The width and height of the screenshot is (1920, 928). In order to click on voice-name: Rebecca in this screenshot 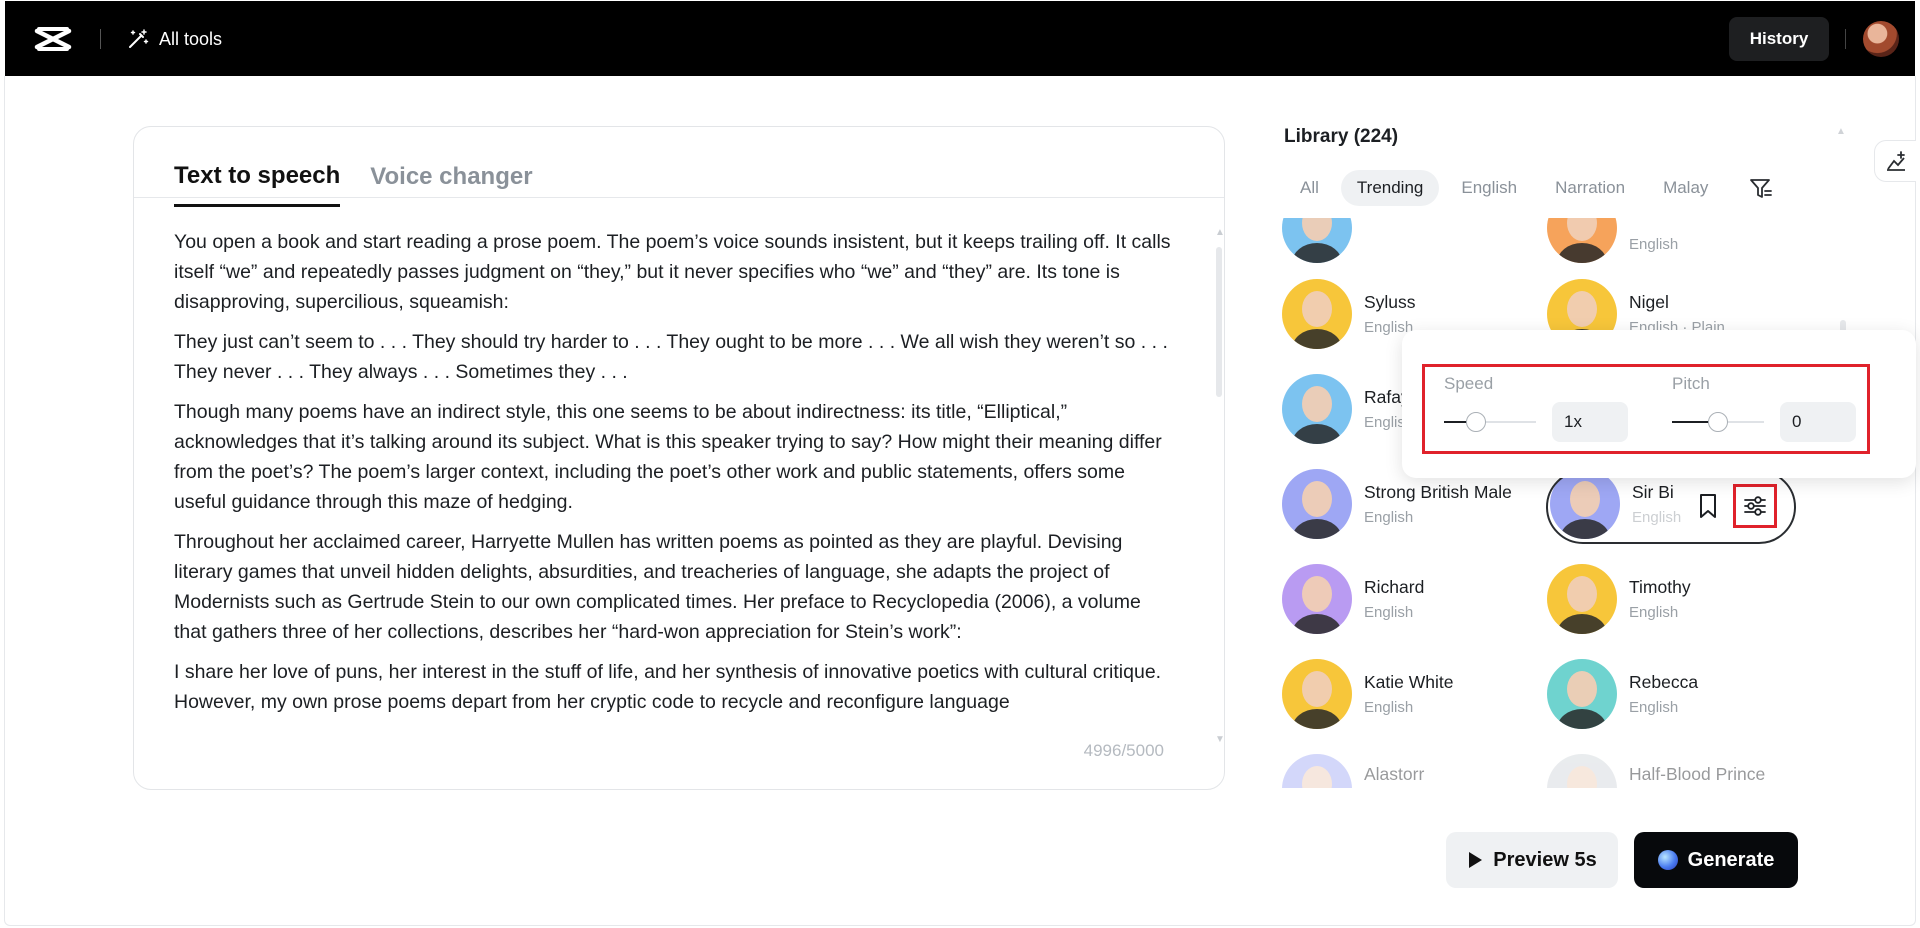, I will do `click(1664, 682)`.